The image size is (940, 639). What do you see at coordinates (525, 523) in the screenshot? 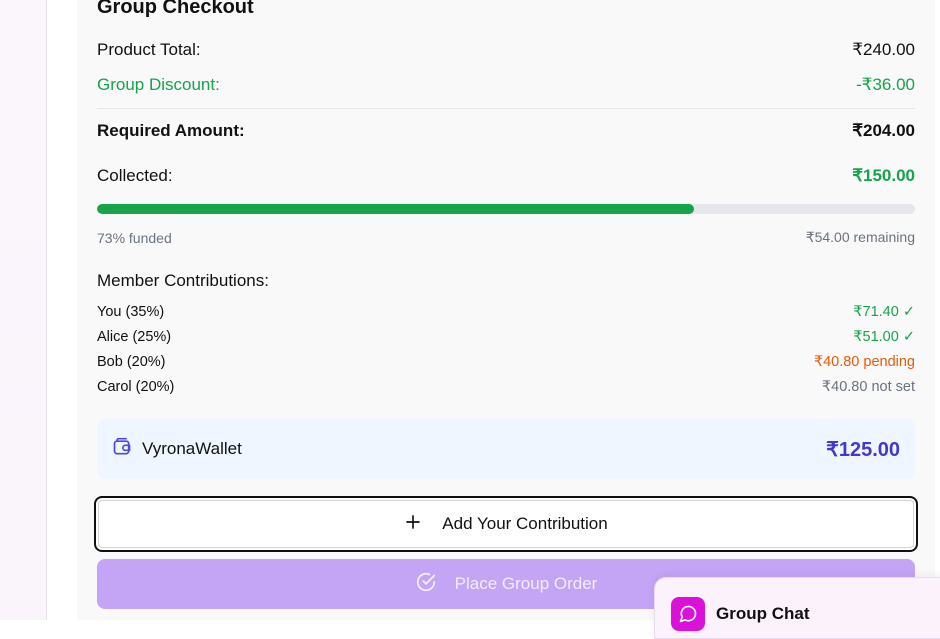
I see `add-contribution-label: Add Your Contribution` at bounding box center [525, 523].